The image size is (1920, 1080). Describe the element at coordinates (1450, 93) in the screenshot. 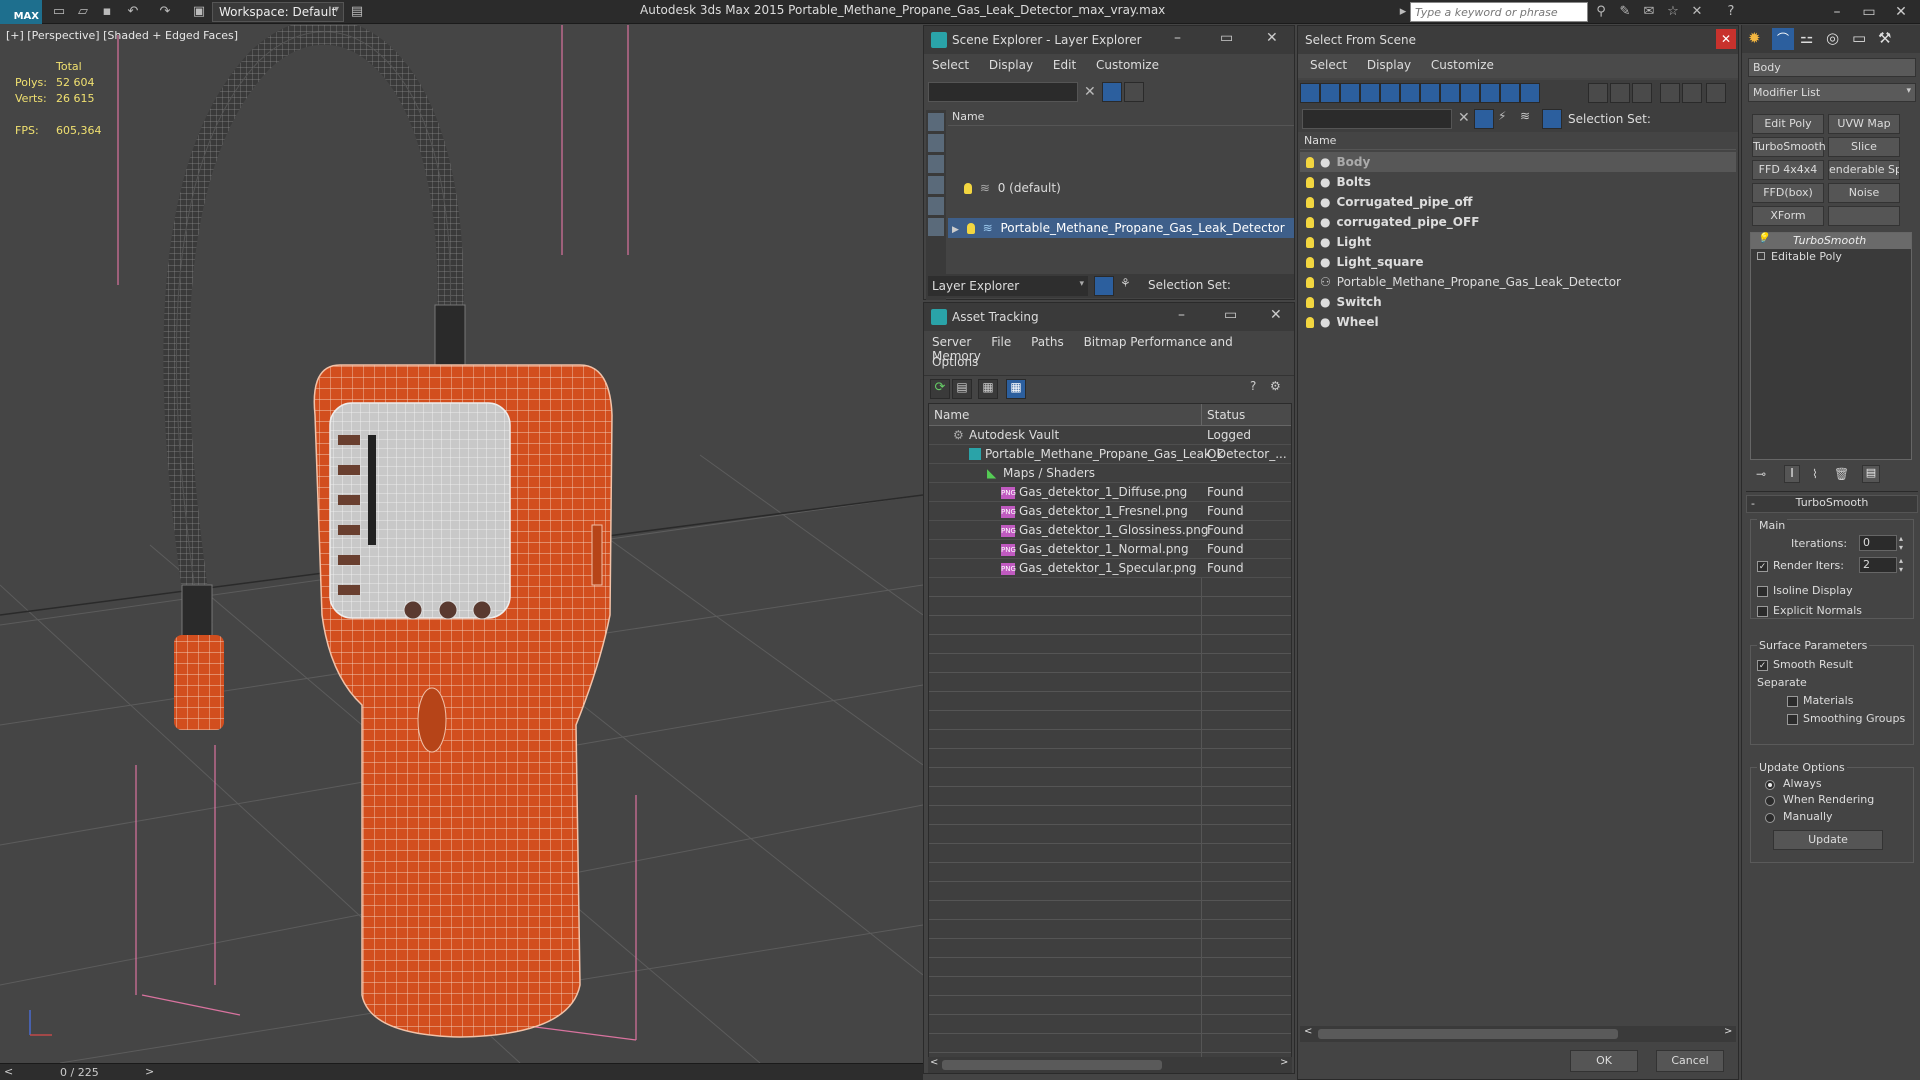

I see `filter-xrefs-icon` at that location.